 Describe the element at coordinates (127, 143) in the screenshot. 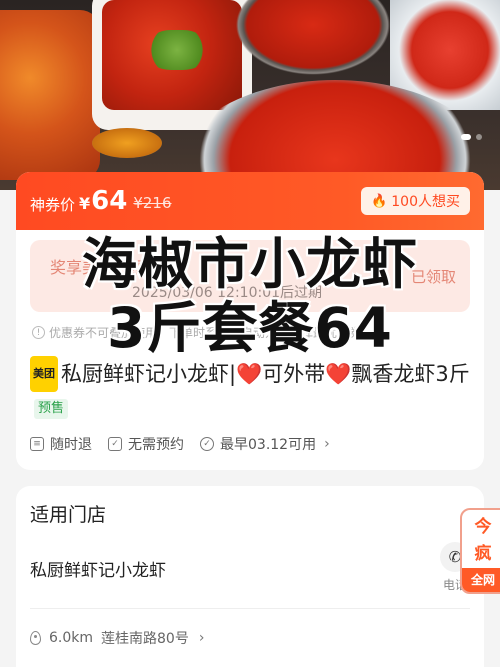

I see `sauce-bowl` at that location.